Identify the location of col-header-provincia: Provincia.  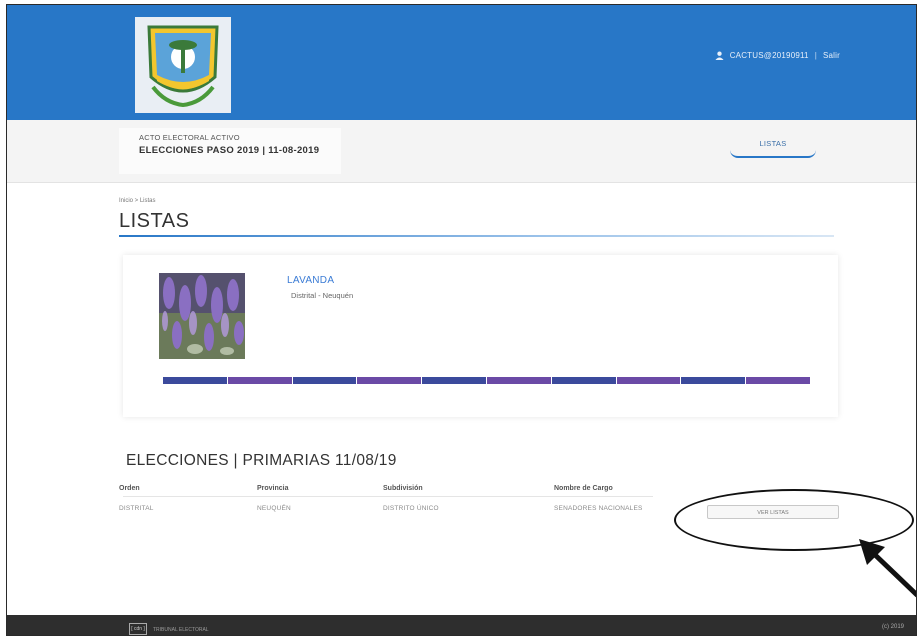
(273, 488).